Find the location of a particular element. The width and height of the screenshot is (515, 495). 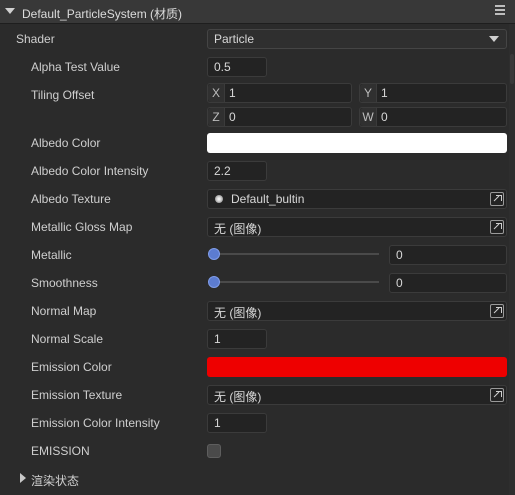

emission-toggle-label: EMISSION is located at coordinates (60, 451).